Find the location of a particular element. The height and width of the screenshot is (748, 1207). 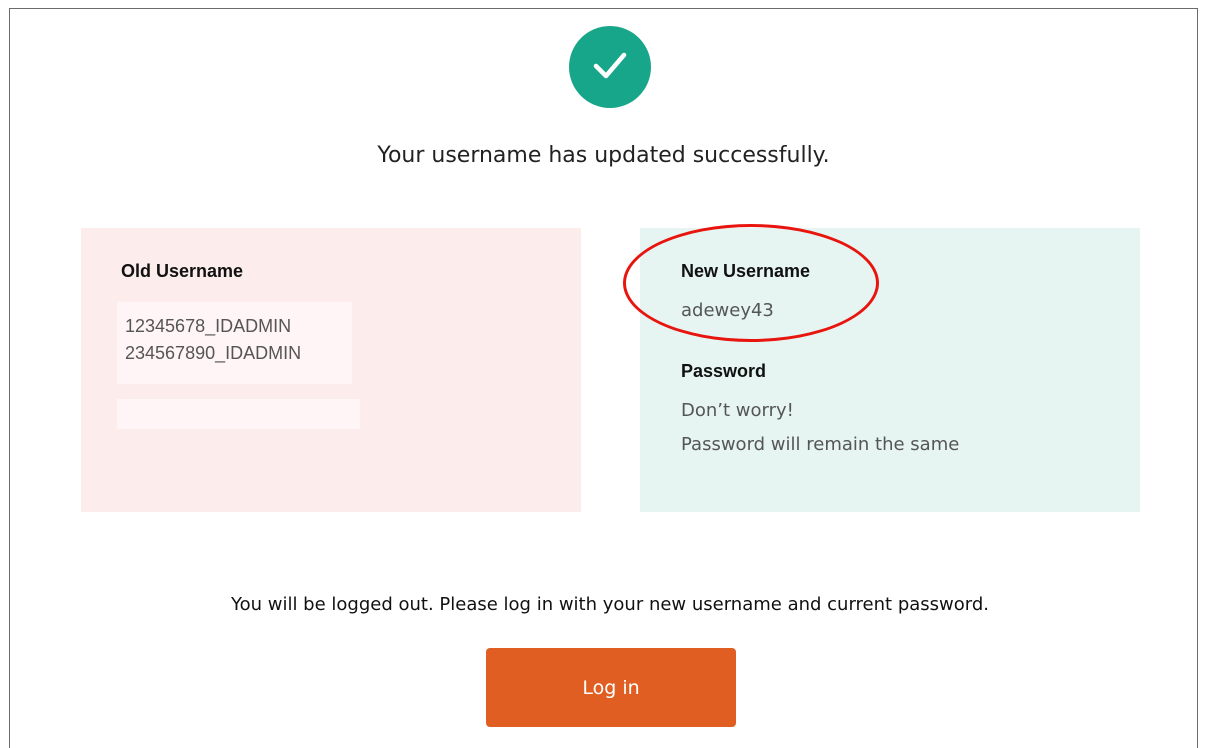

old-username-list-background-extra is located at coordinates (238, 414).